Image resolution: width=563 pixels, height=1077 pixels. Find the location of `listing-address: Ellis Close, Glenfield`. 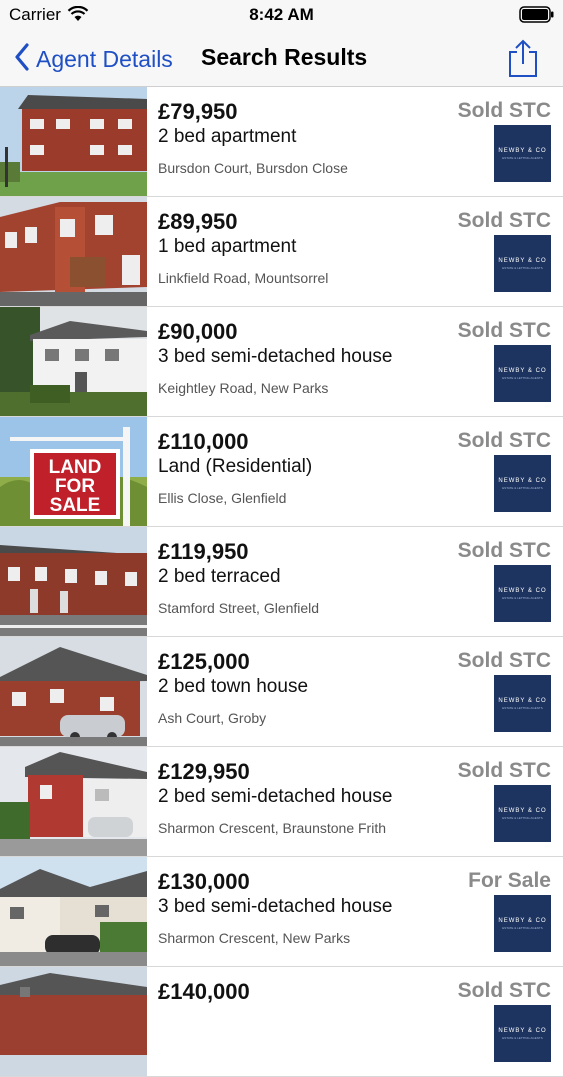

listing-address: Ellis Close, Glenfield is located at coordinates (222, 498).